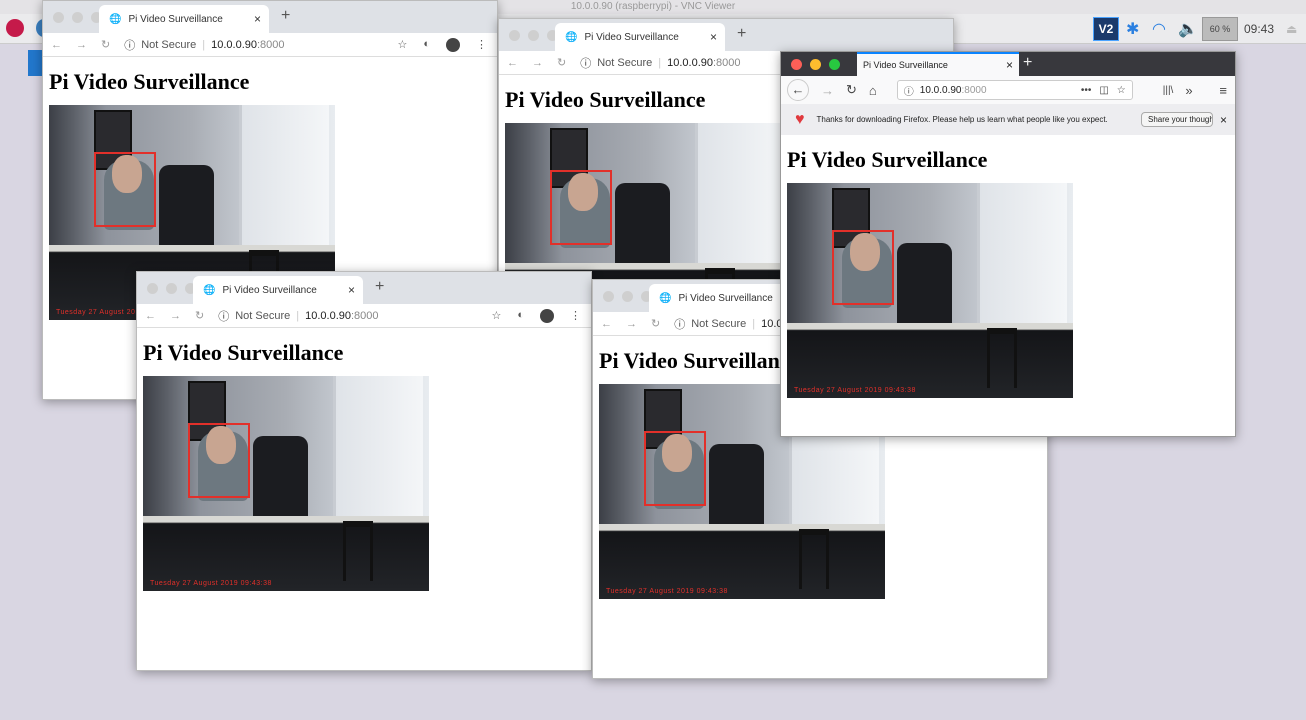 This screenshot has width=1306, height=720. What do you see at coordinates (1220, 29) in the screenshot?
I see `cpu-usage-monitor: 60 %` at bounding box center [1220, 29].